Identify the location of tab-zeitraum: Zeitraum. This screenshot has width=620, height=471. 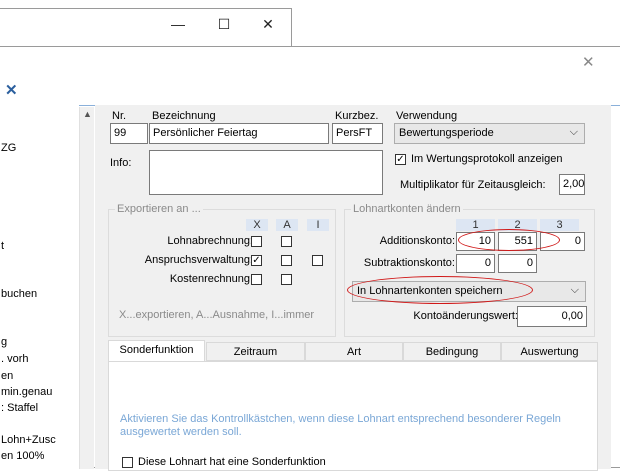
(255, 351).